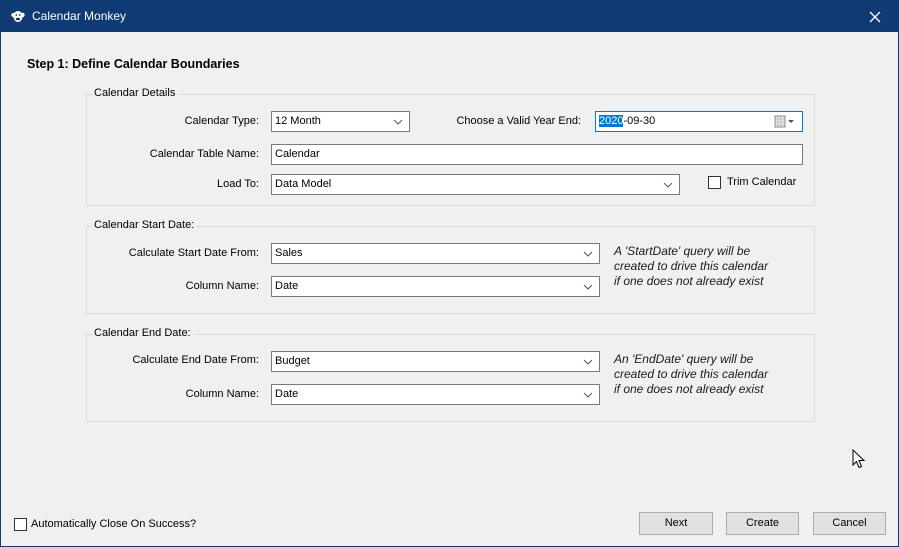 The image size is (899, 547). What do you see at coordinates (639, 121) in the screenshot?
I see `year-end-rest-text: -09-30` at bounding box center [639, 121].